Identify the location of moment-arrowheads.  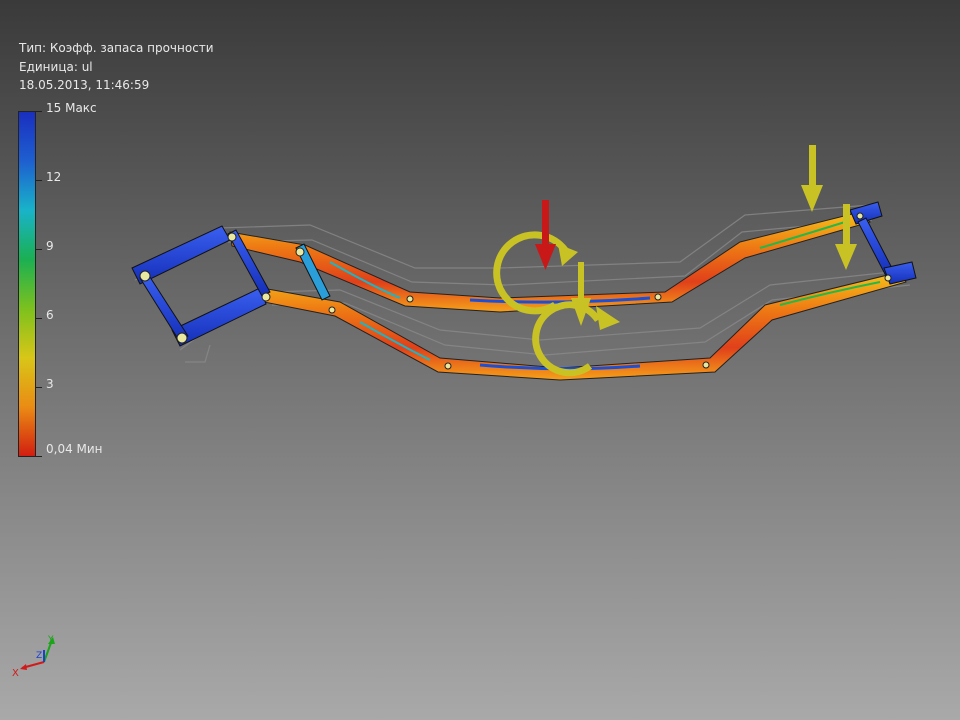
(589, 287).